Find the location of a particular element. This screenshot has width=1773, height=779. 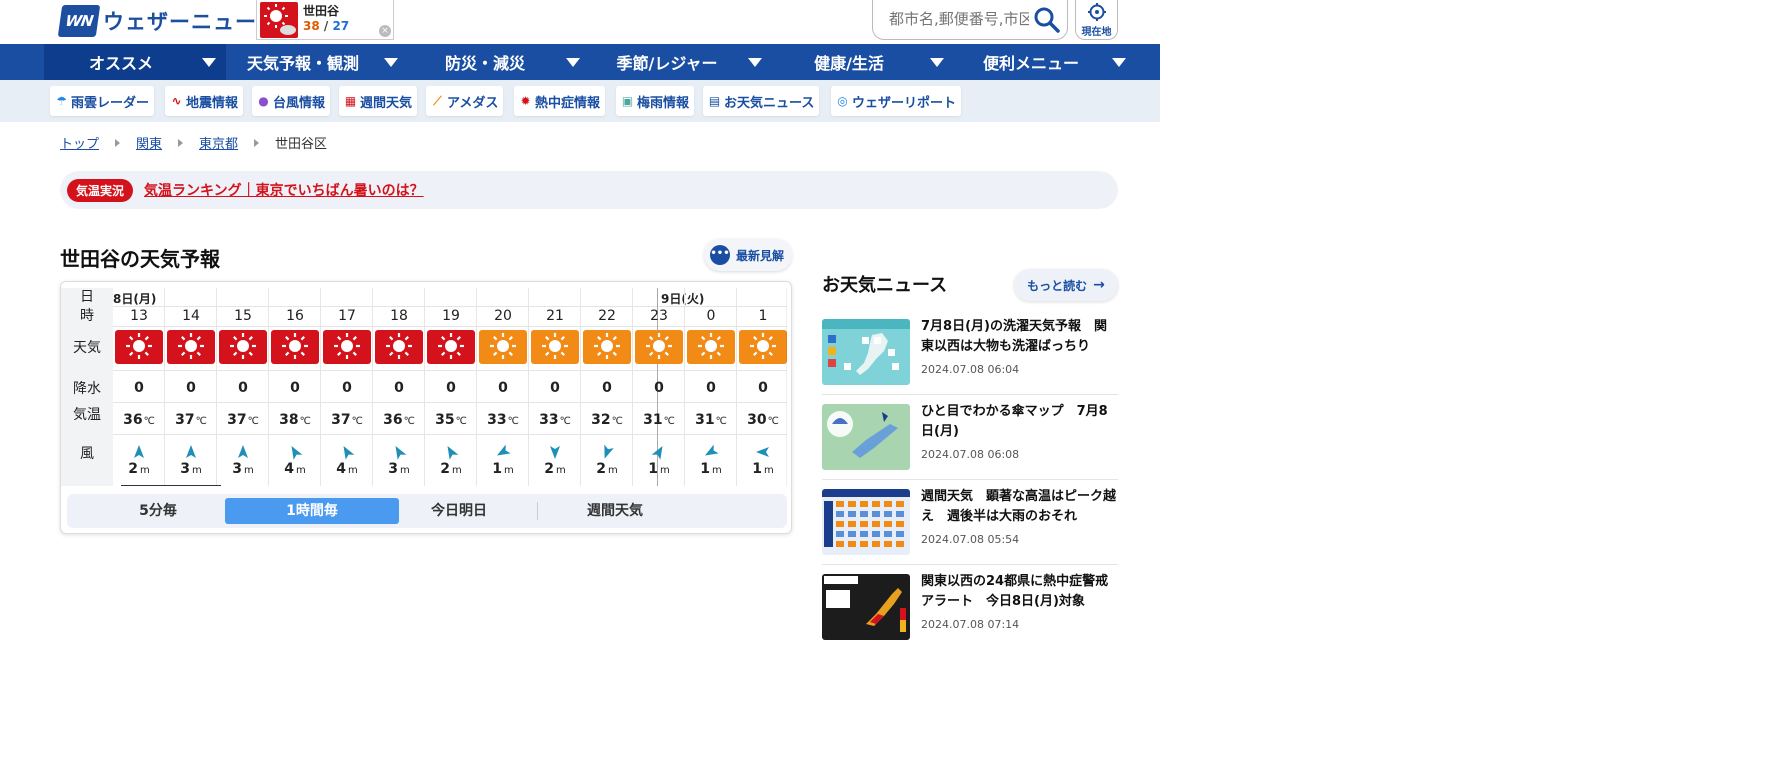

wind-speed: 3 is located at coordinates (237, 469).